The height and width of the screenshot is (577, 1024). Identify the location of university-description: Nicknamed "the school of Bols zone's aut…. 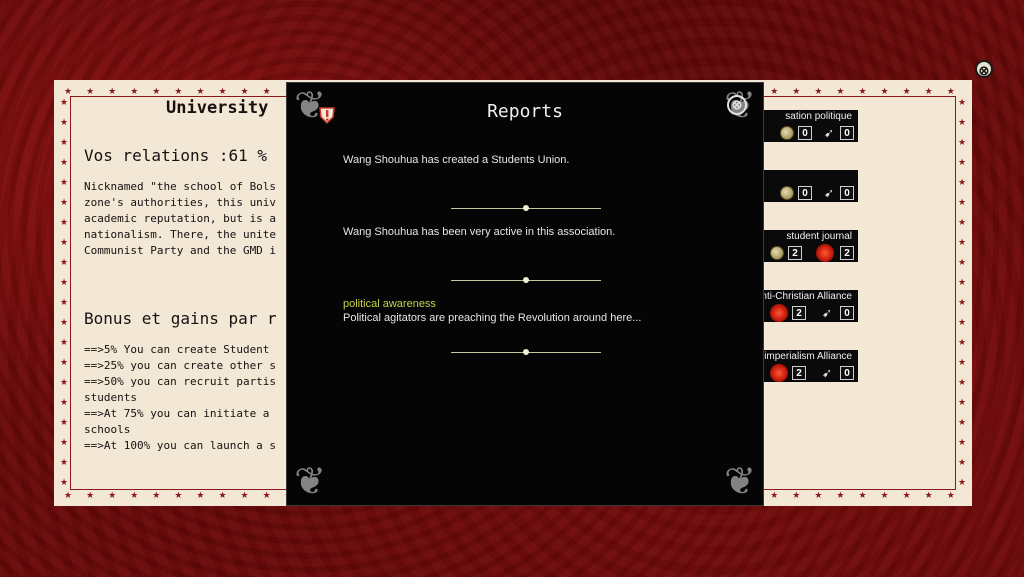
(180, 218).